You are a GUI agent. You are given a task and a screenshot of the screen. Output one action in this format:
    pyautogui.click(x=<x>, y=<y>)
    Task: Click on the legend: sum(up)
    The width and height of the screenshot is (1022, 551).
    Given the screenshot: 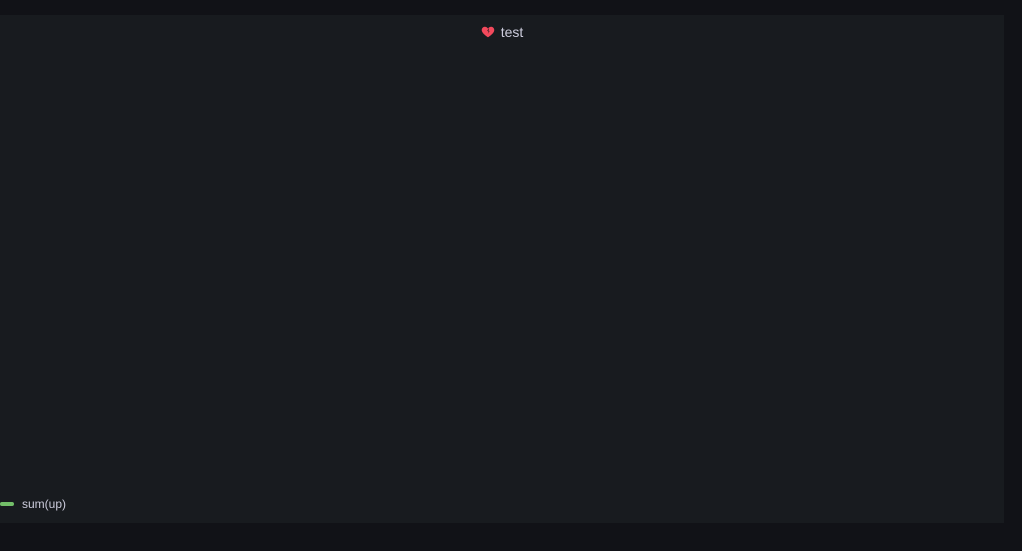 What is the action you would take?
    pyautogui.click(x=33, y=504)
    